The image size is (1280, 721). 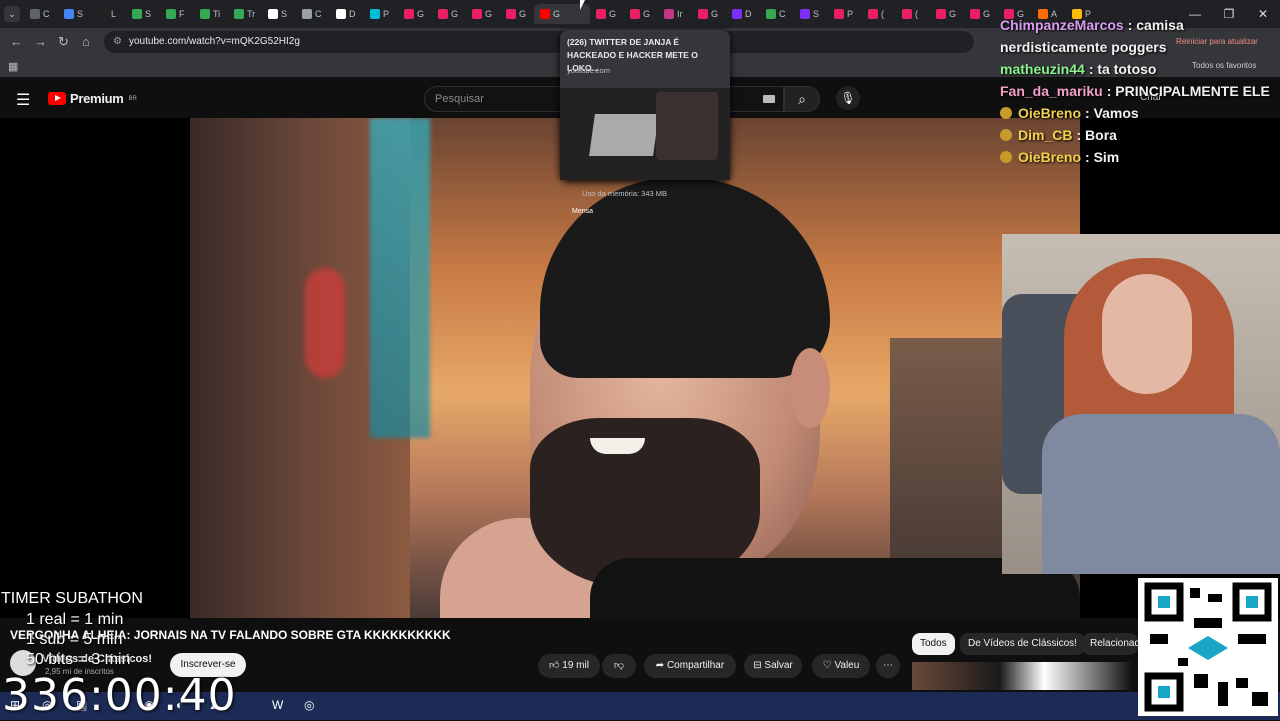 I want to click on tab-label: Ti, so click(x=217, y=14).